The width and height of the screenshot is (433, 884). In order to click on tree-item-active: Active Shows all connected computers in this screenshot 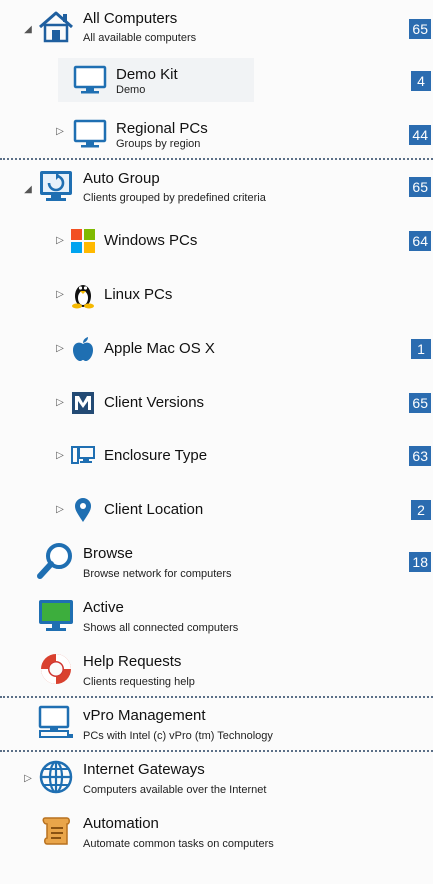, I will do `click(216, 617)`.